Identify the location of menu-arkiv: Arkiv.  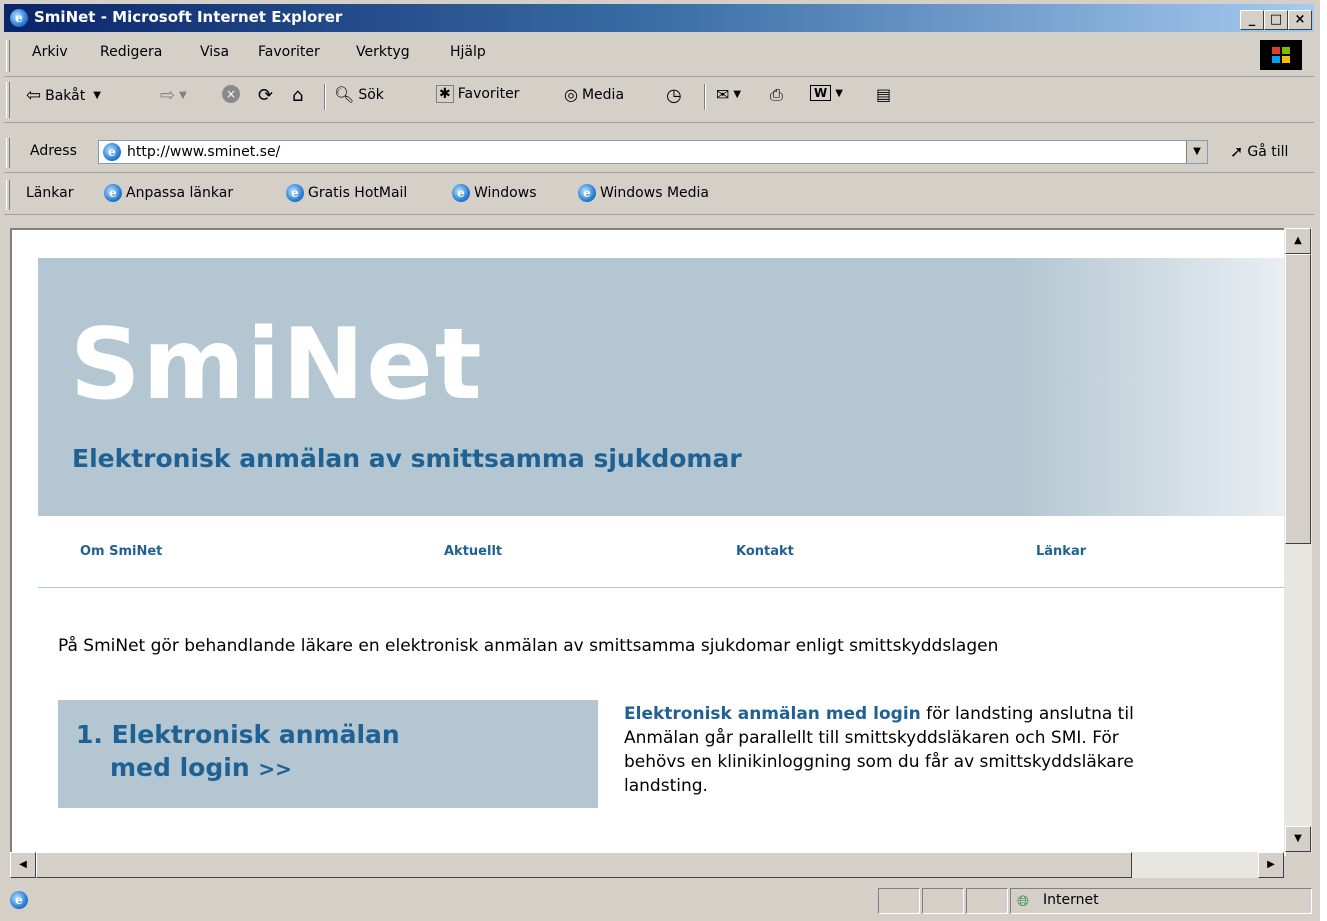
(50, 52).